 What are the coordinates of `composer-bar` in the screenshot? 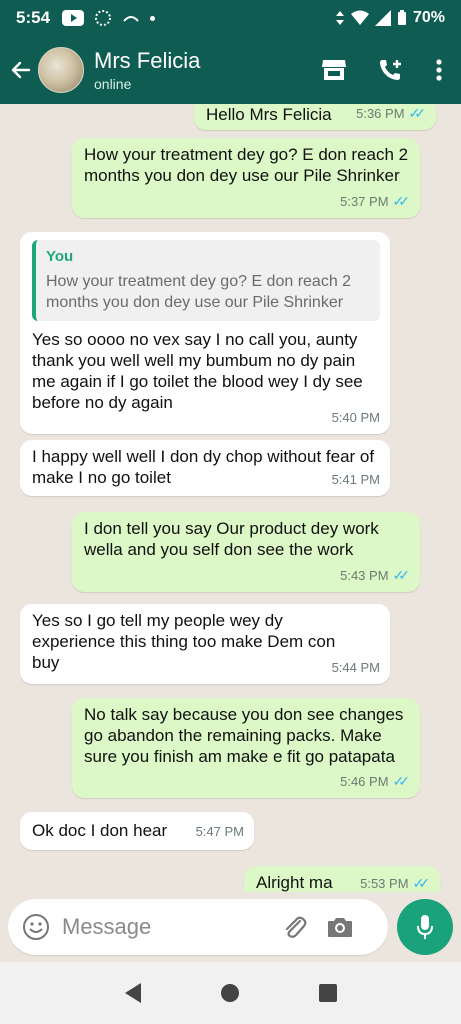 It's located at (230, 927).